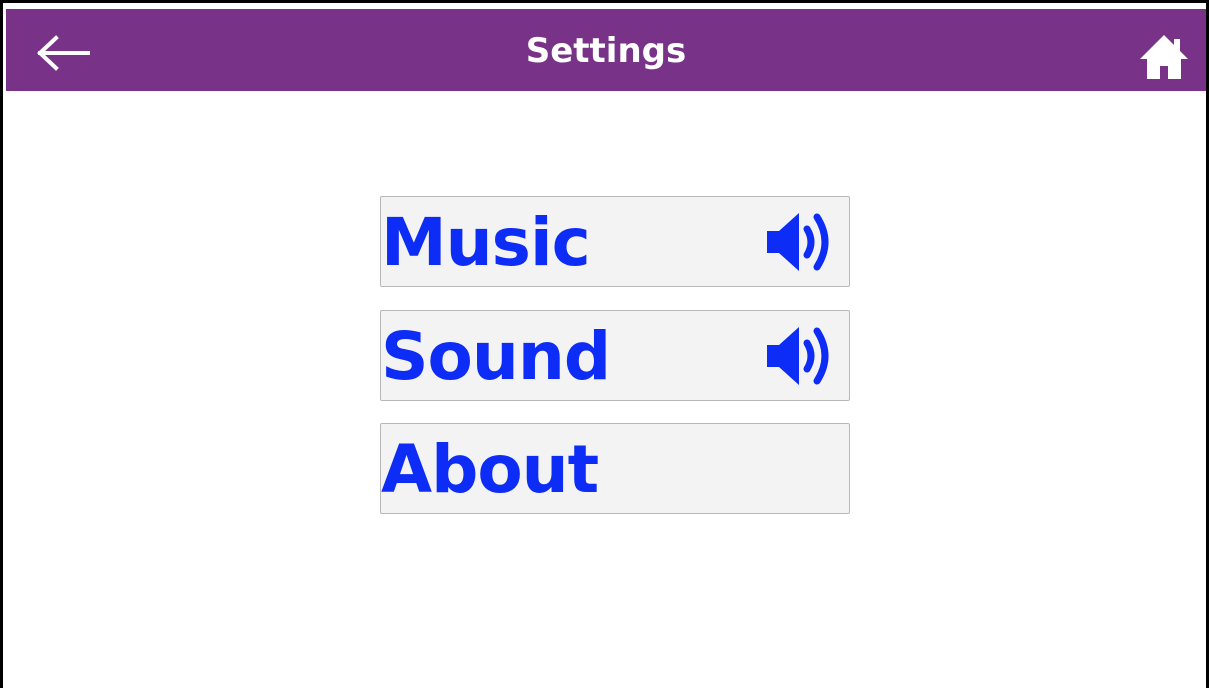  I want to click on sound-label: Sound, so click(496, 356).